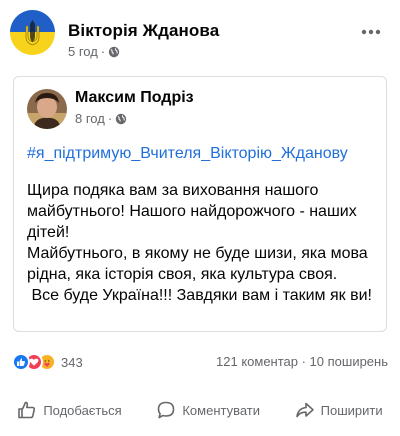  I want to click on ukraine-flag-icon, so click(32, 32).